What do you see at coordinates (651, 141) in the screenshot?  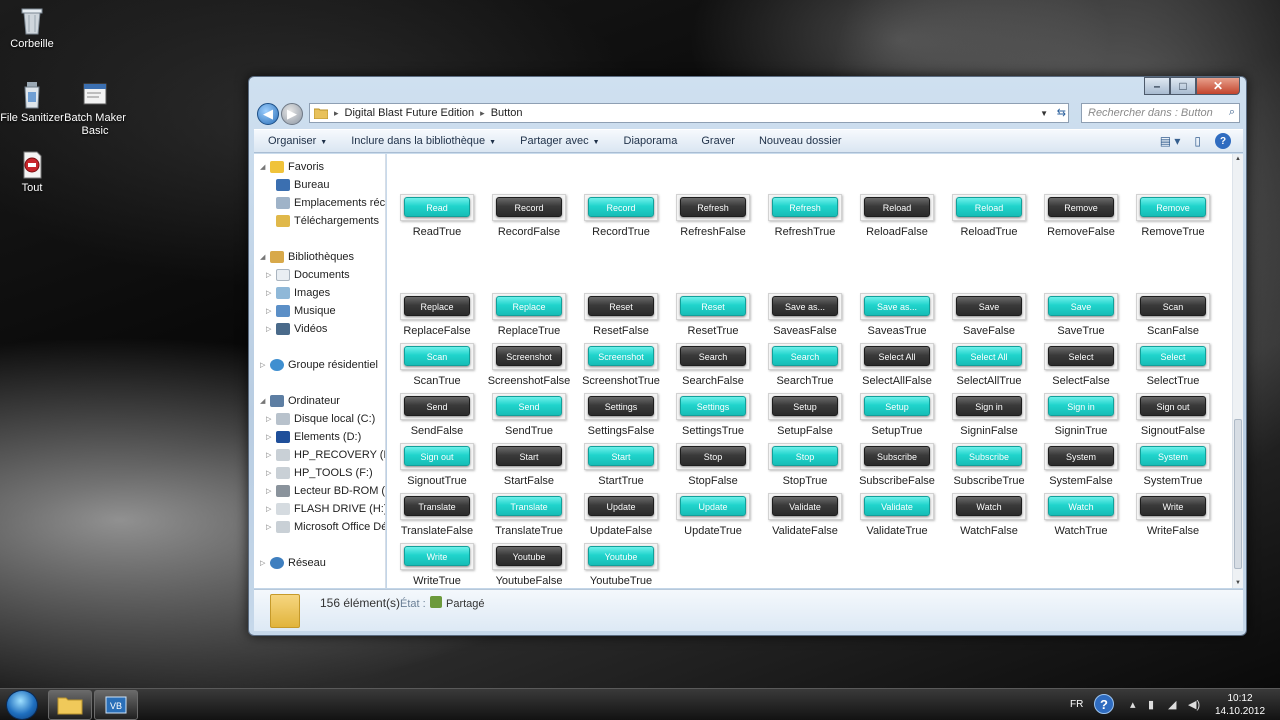 I see `slideshow-button: Diaporama` at bounding box center [651, 141].